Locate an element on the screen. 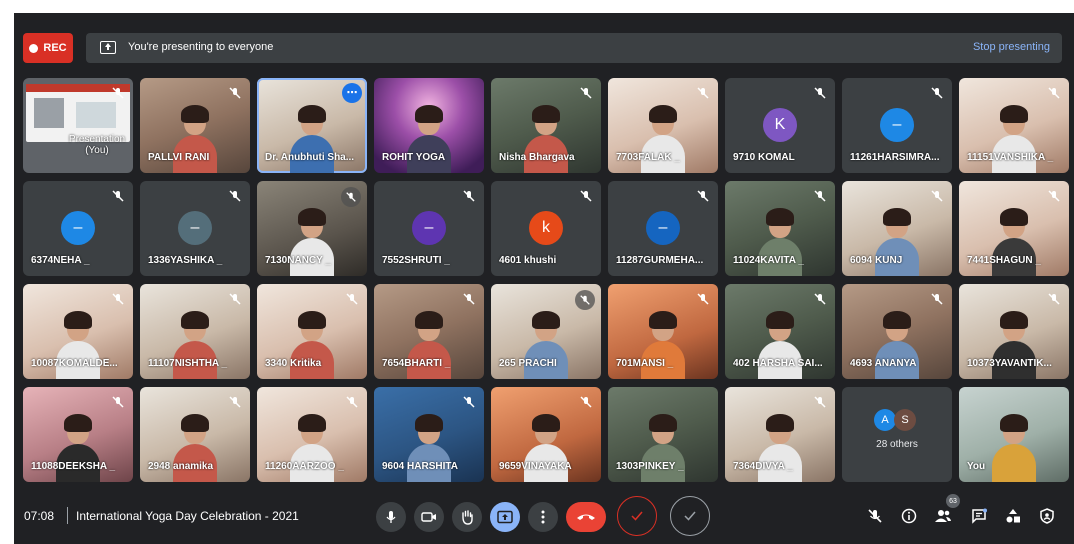 This screenshot has height=544, width=1074. participant-tile: 9604 HARSHITA is located at coordinates (429, 434).